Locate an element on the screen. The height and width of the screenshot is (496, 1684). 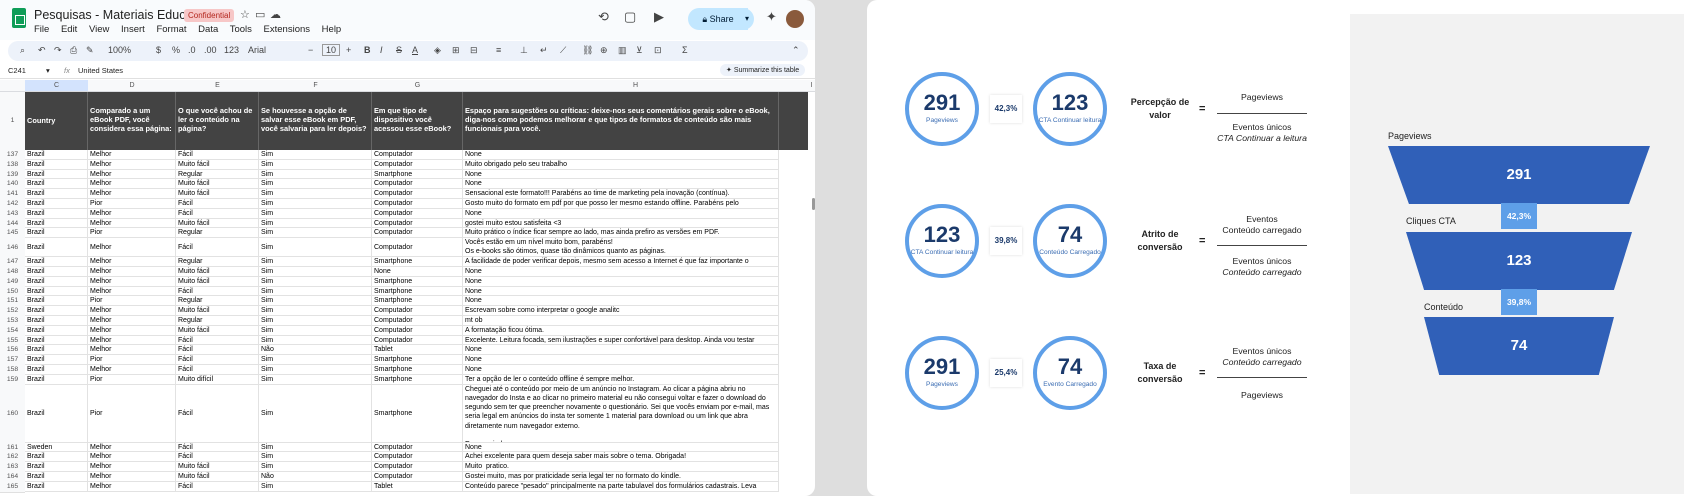
cell-device: Tablet is located at coordinates (417, 350).